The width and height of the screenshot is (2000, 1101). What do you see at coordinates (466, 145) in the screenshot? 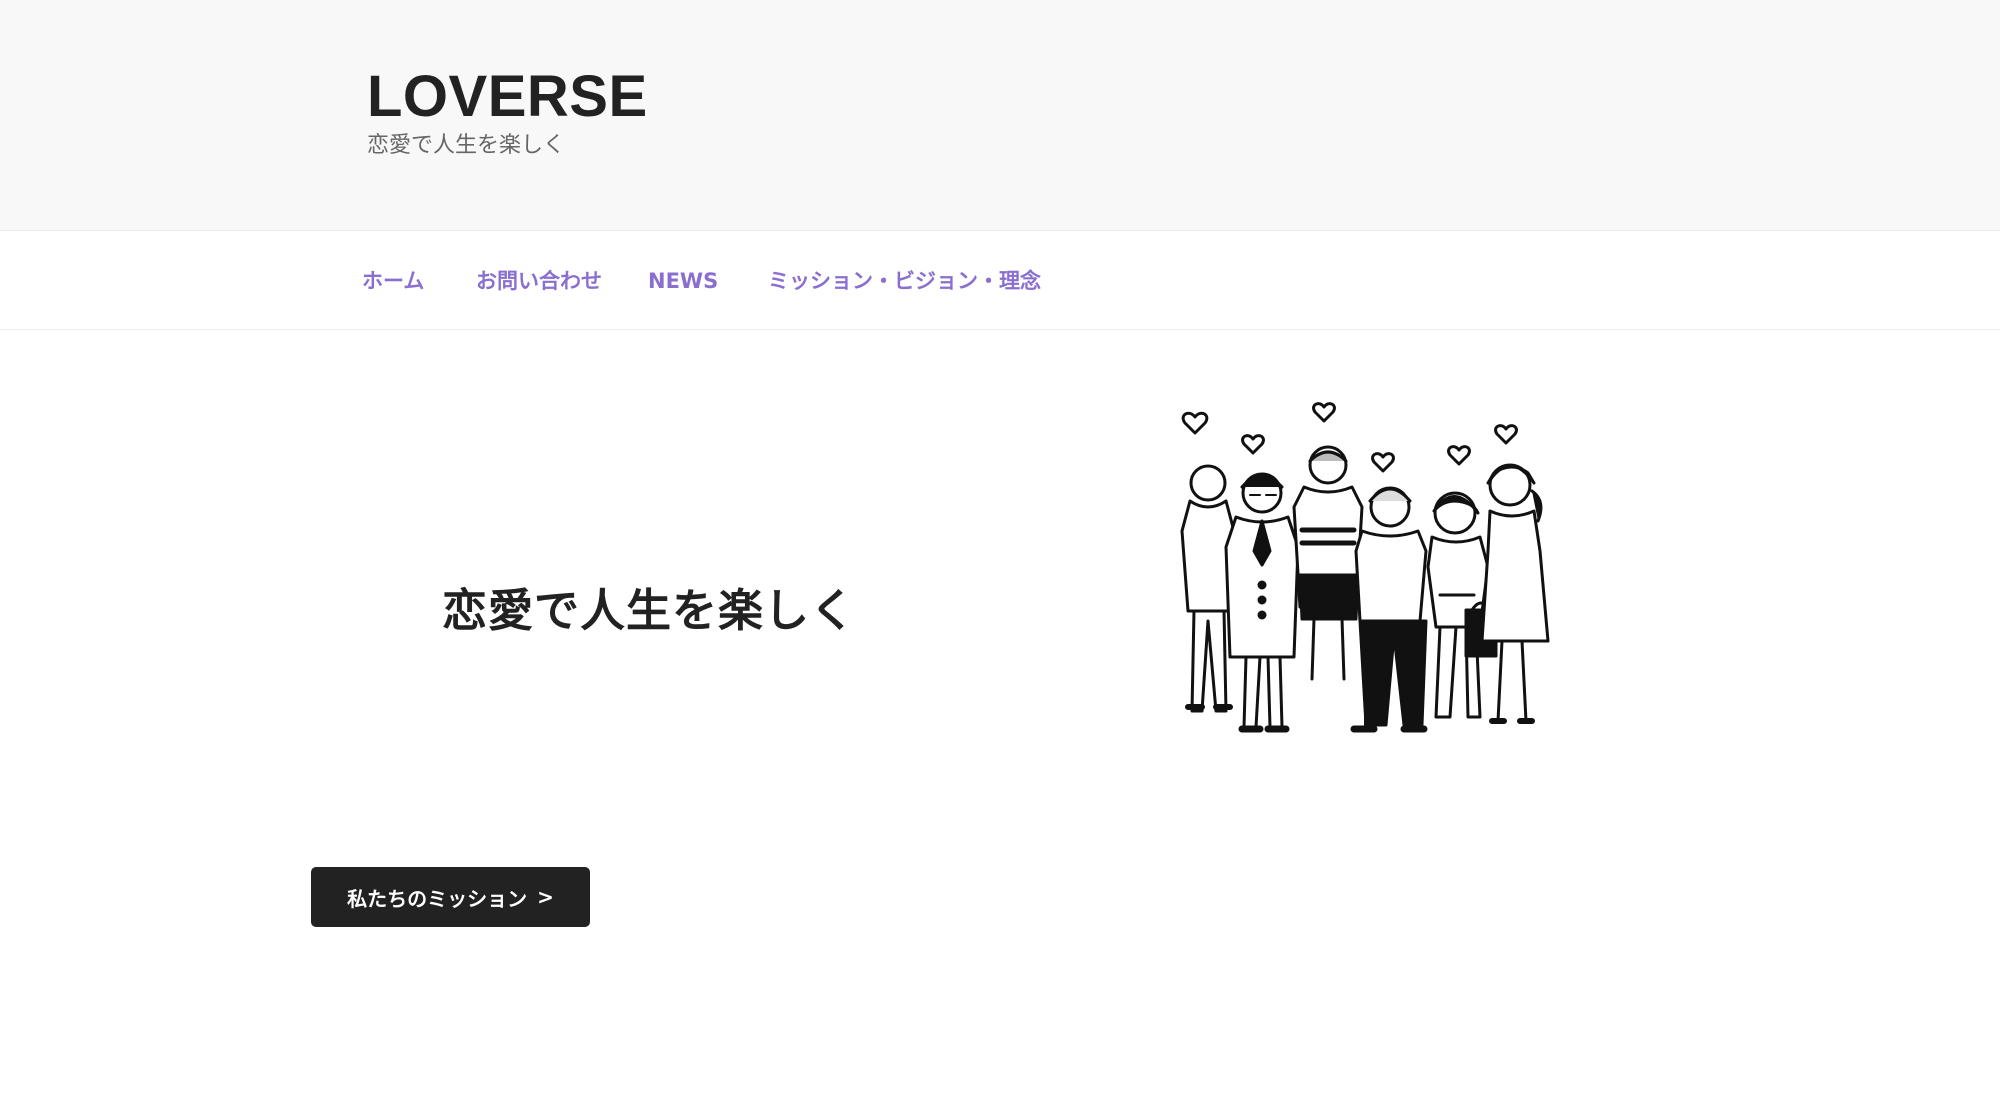
I see `site-tagline: 恋愛で人生を楽しく` at bounding box center [466, 145].